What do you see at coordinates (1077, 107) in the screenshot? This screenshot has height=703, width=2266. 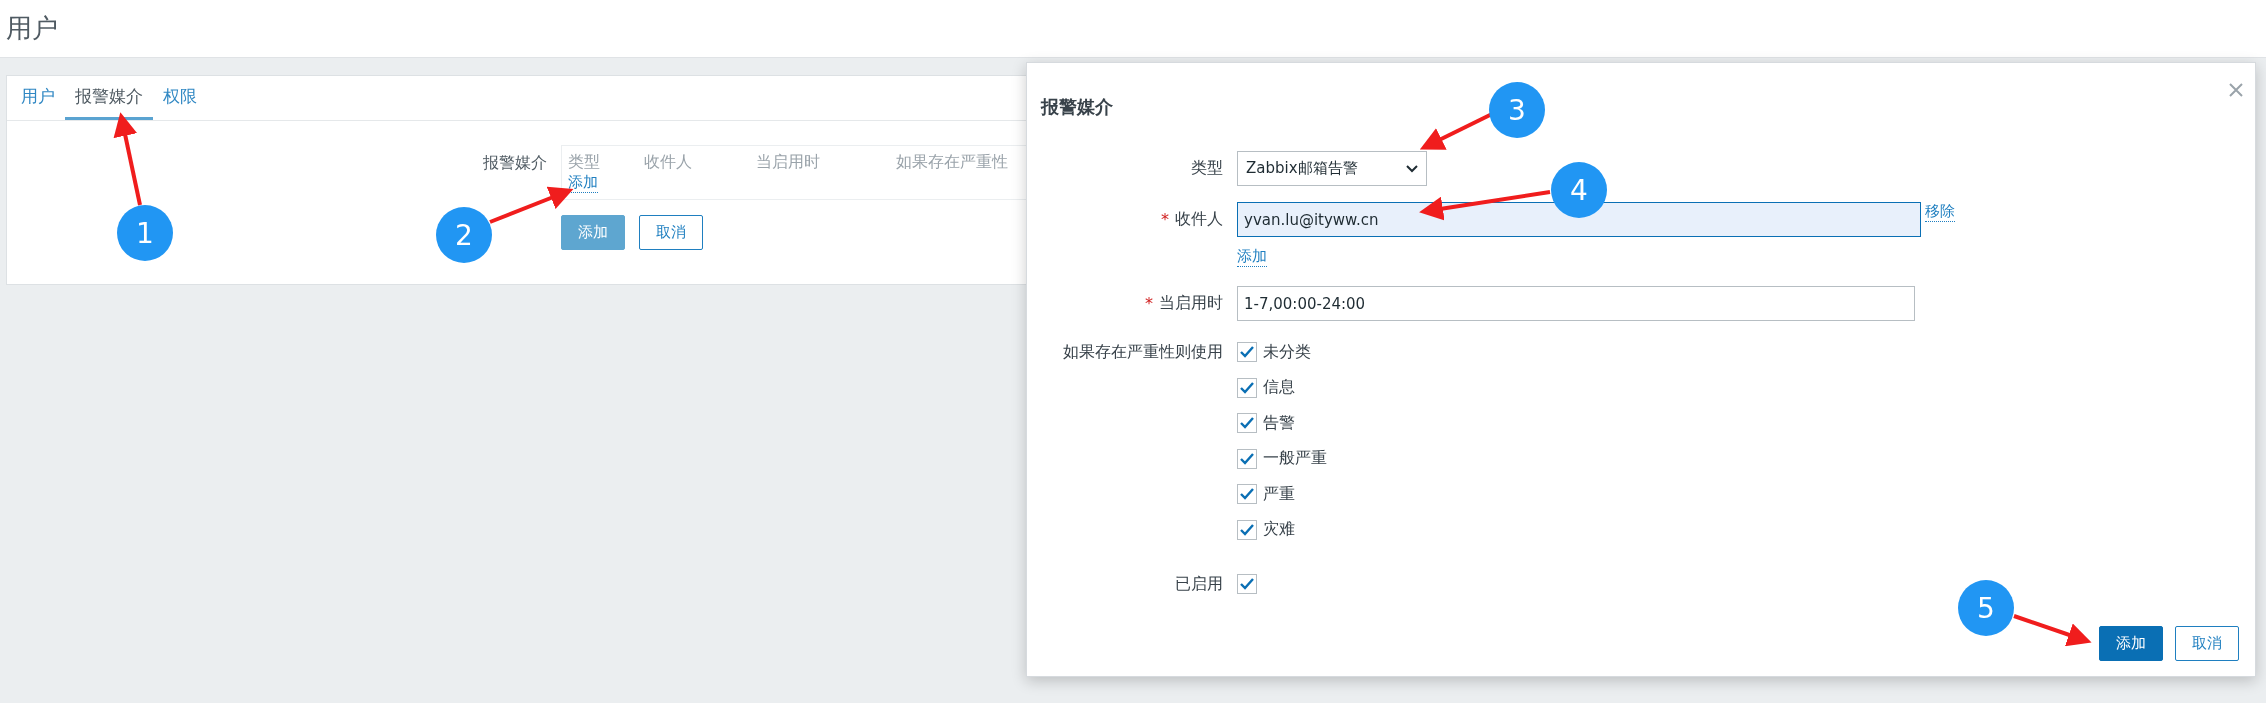 I see `dialog-title: 报警媒介` at bounding box center [1077, 107].